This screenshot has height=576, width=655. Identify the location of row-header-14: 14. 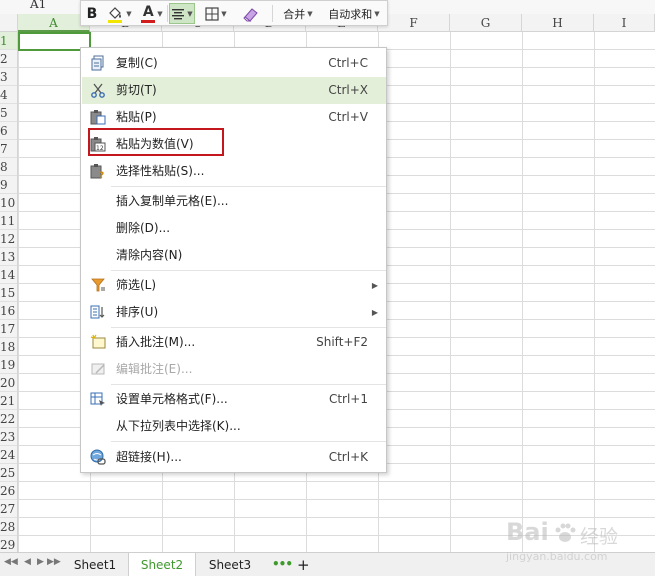
(8, 275).